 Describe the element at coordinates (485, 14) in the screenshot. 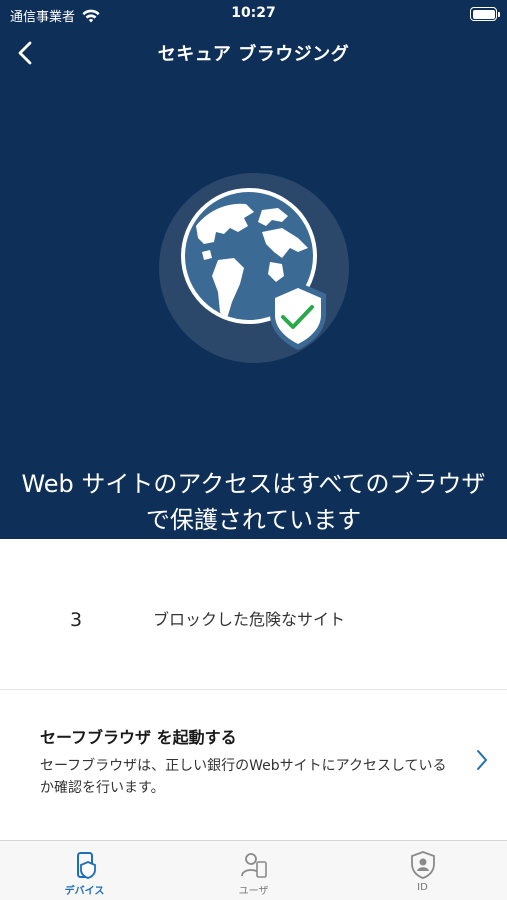

I see `battery-icon` at that location.